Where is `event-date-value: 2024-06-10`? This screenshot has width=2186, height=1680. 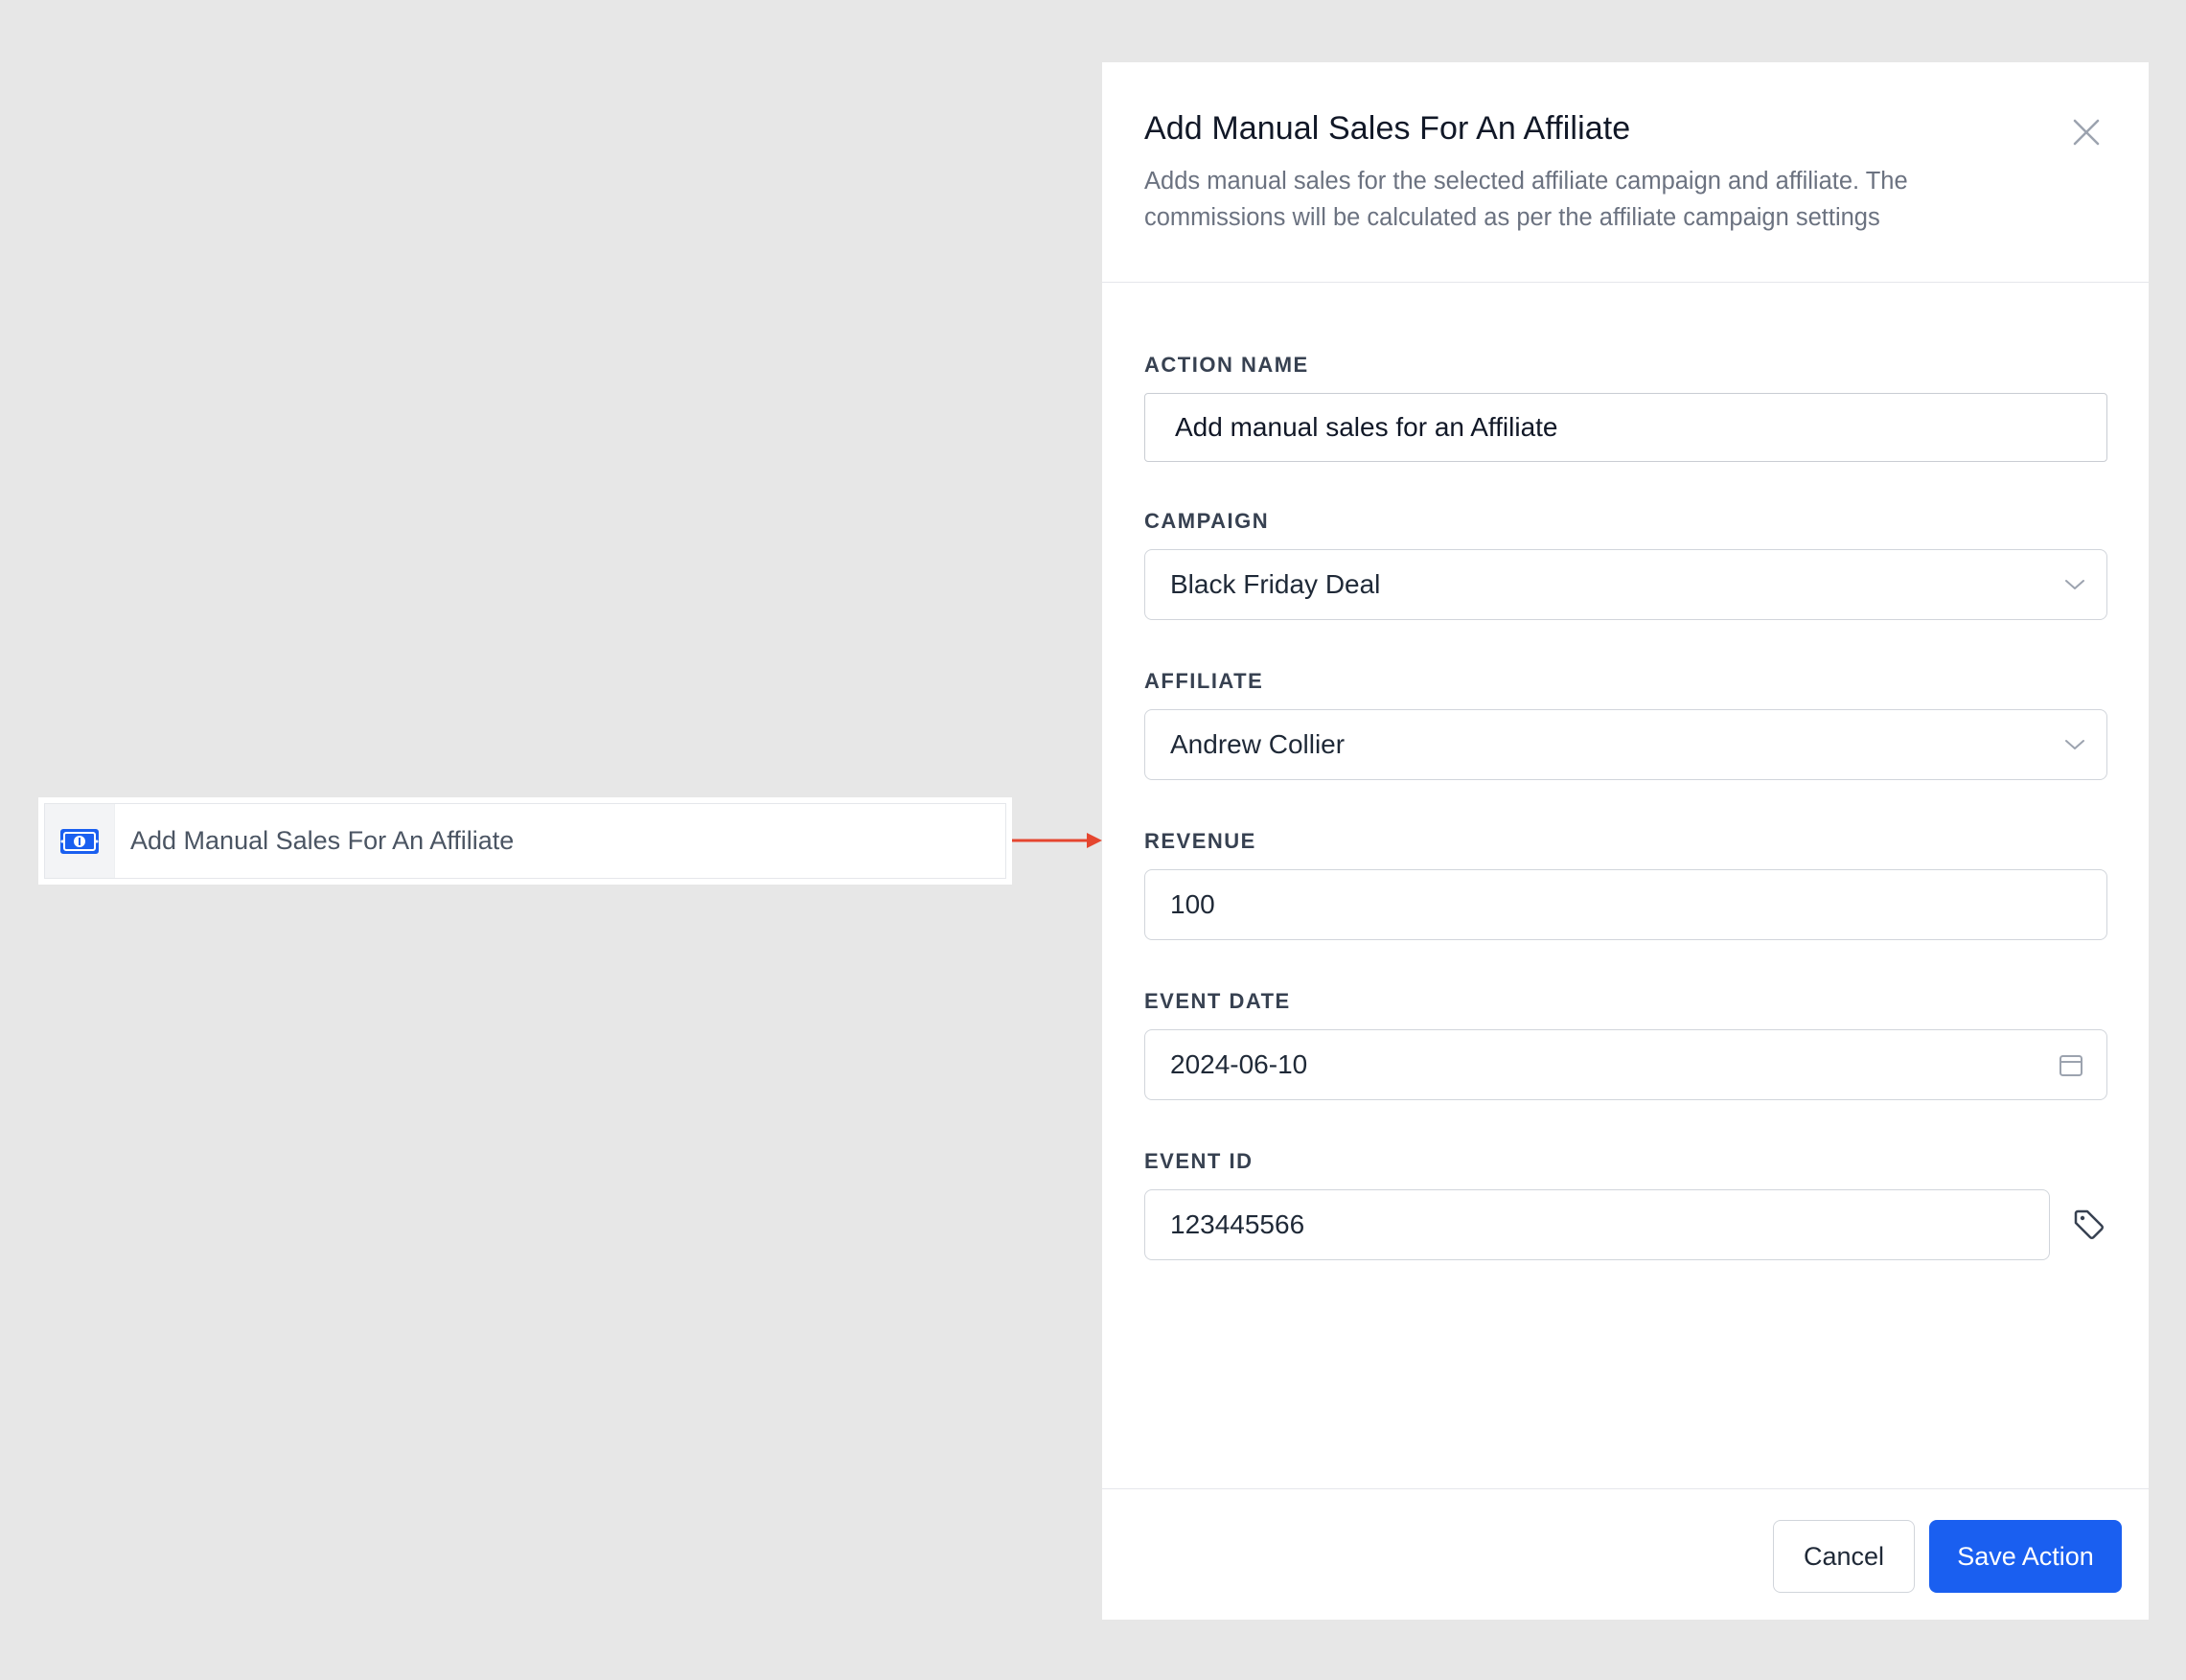 event-date-value: 2024-06-10 is located at coordinates (1239, 1064).